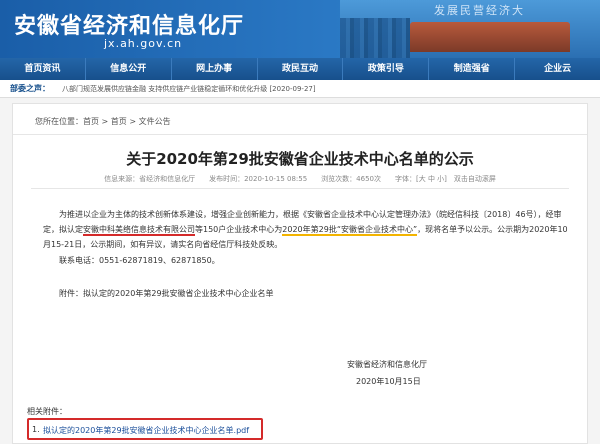 This screenshot has width=600, height=444. I want to click on nav-item-info-public: 信息公开, so click(129, 69).